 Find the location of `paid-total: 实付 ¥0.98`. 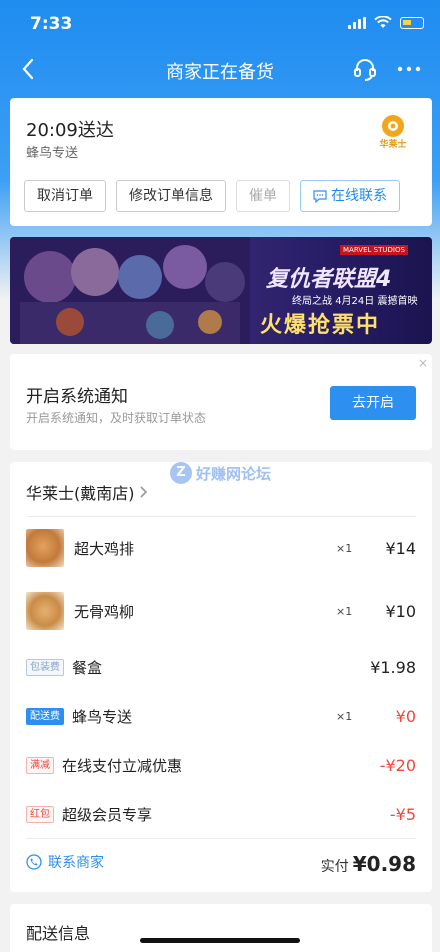

paid-total: 实付 ¥0.98 is located at coordinates (368, 864).